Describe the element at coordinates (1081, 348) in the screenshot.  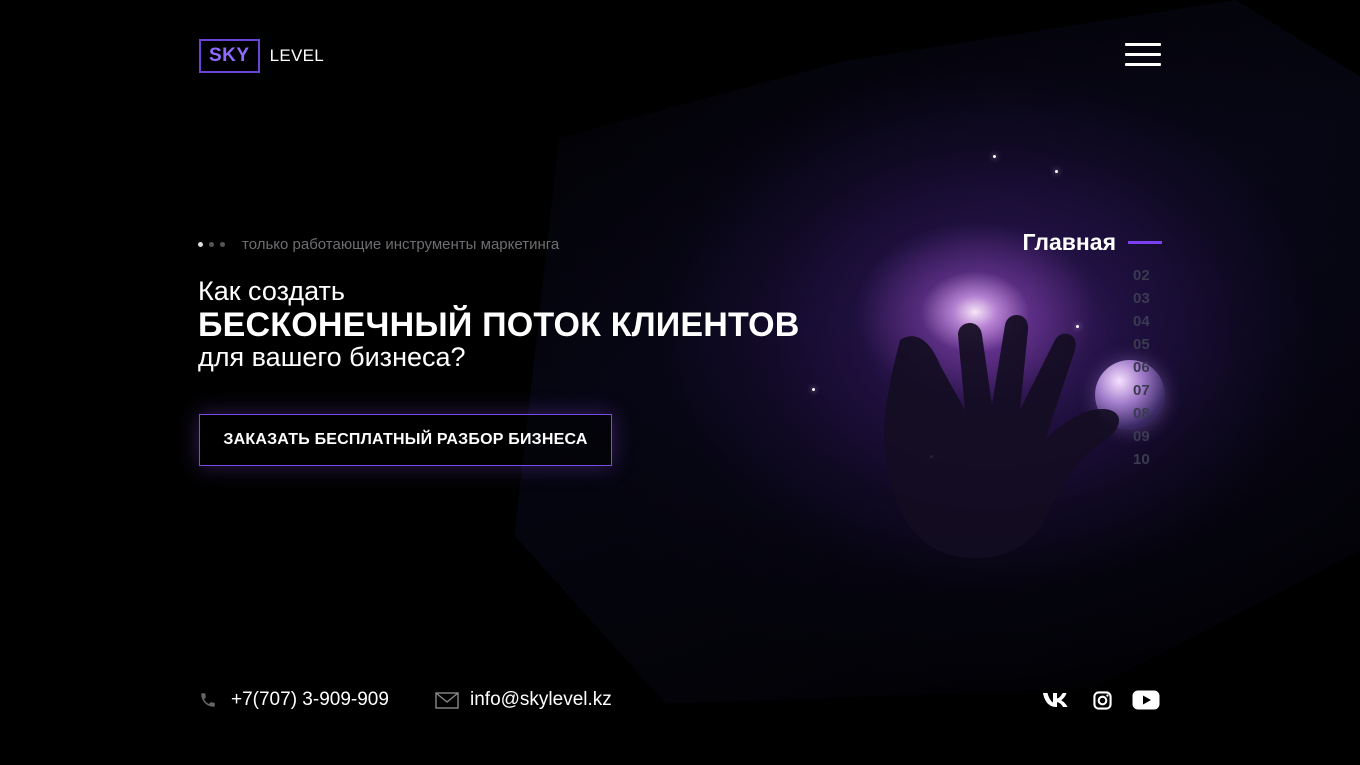
I see `section-nav: Главная 02 03 04 05 06 07 08 09 10` at that location.